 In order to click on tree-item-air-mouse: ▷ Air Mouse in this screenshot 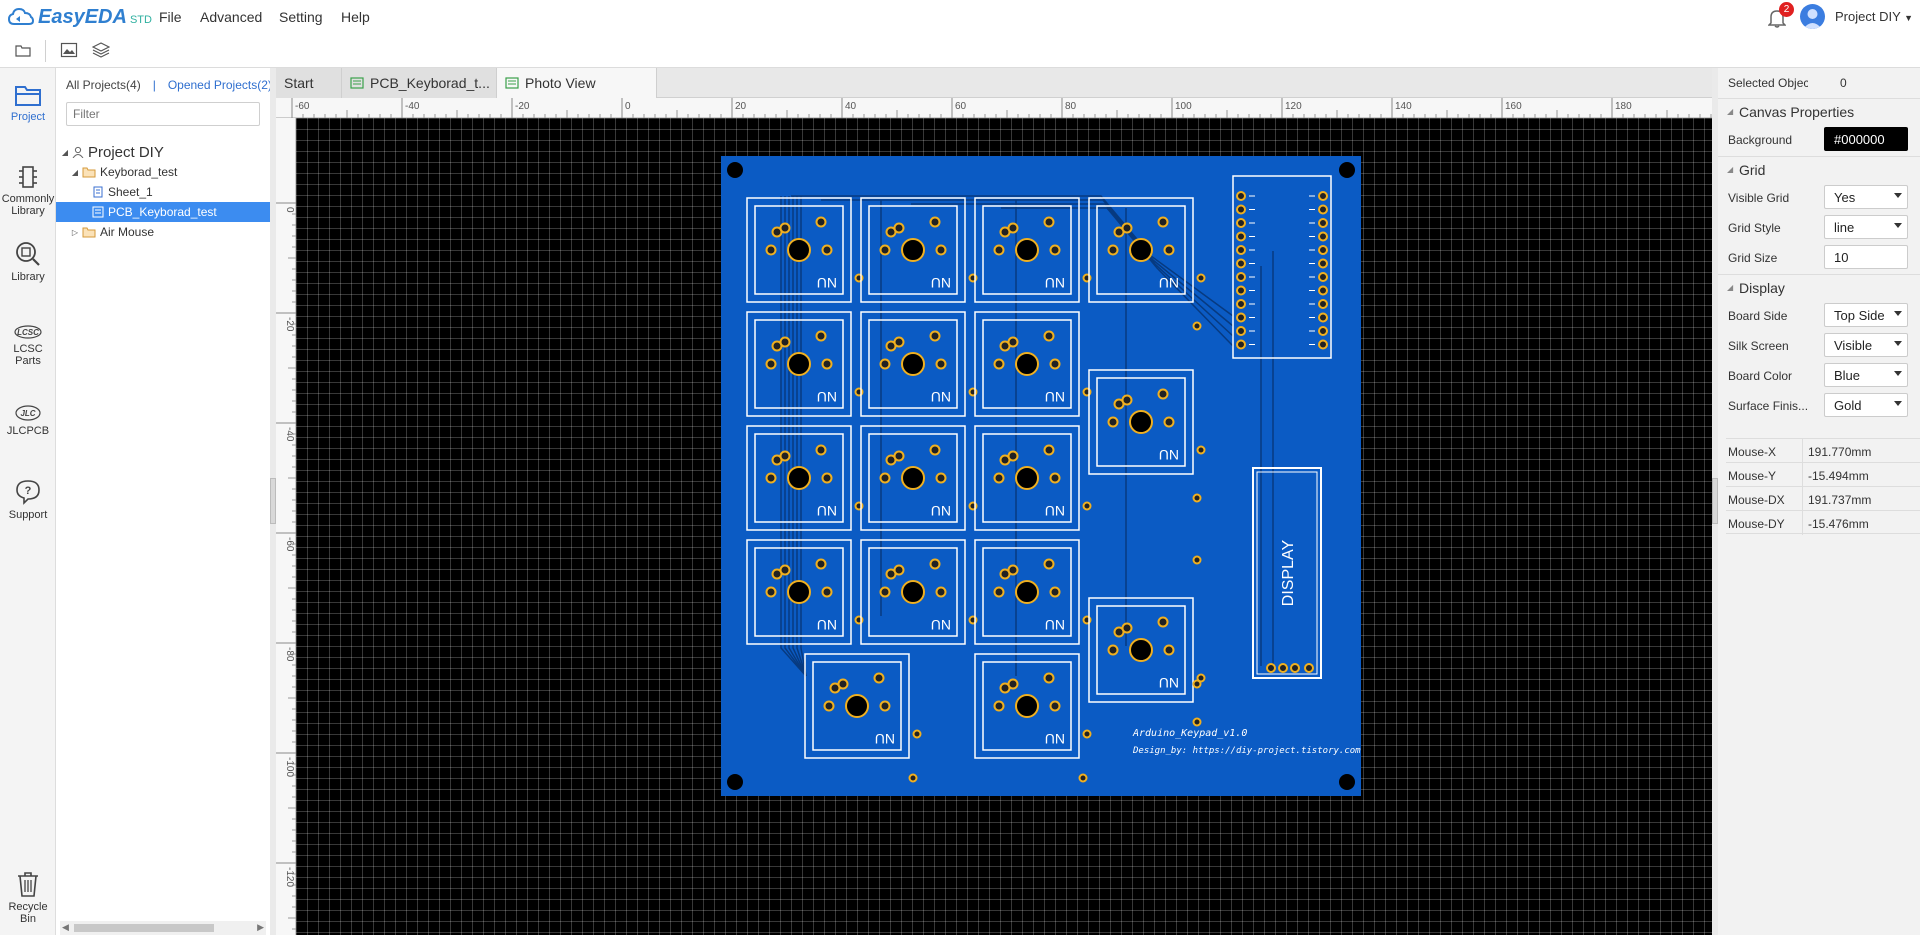, I will do `click(163, 232)`.